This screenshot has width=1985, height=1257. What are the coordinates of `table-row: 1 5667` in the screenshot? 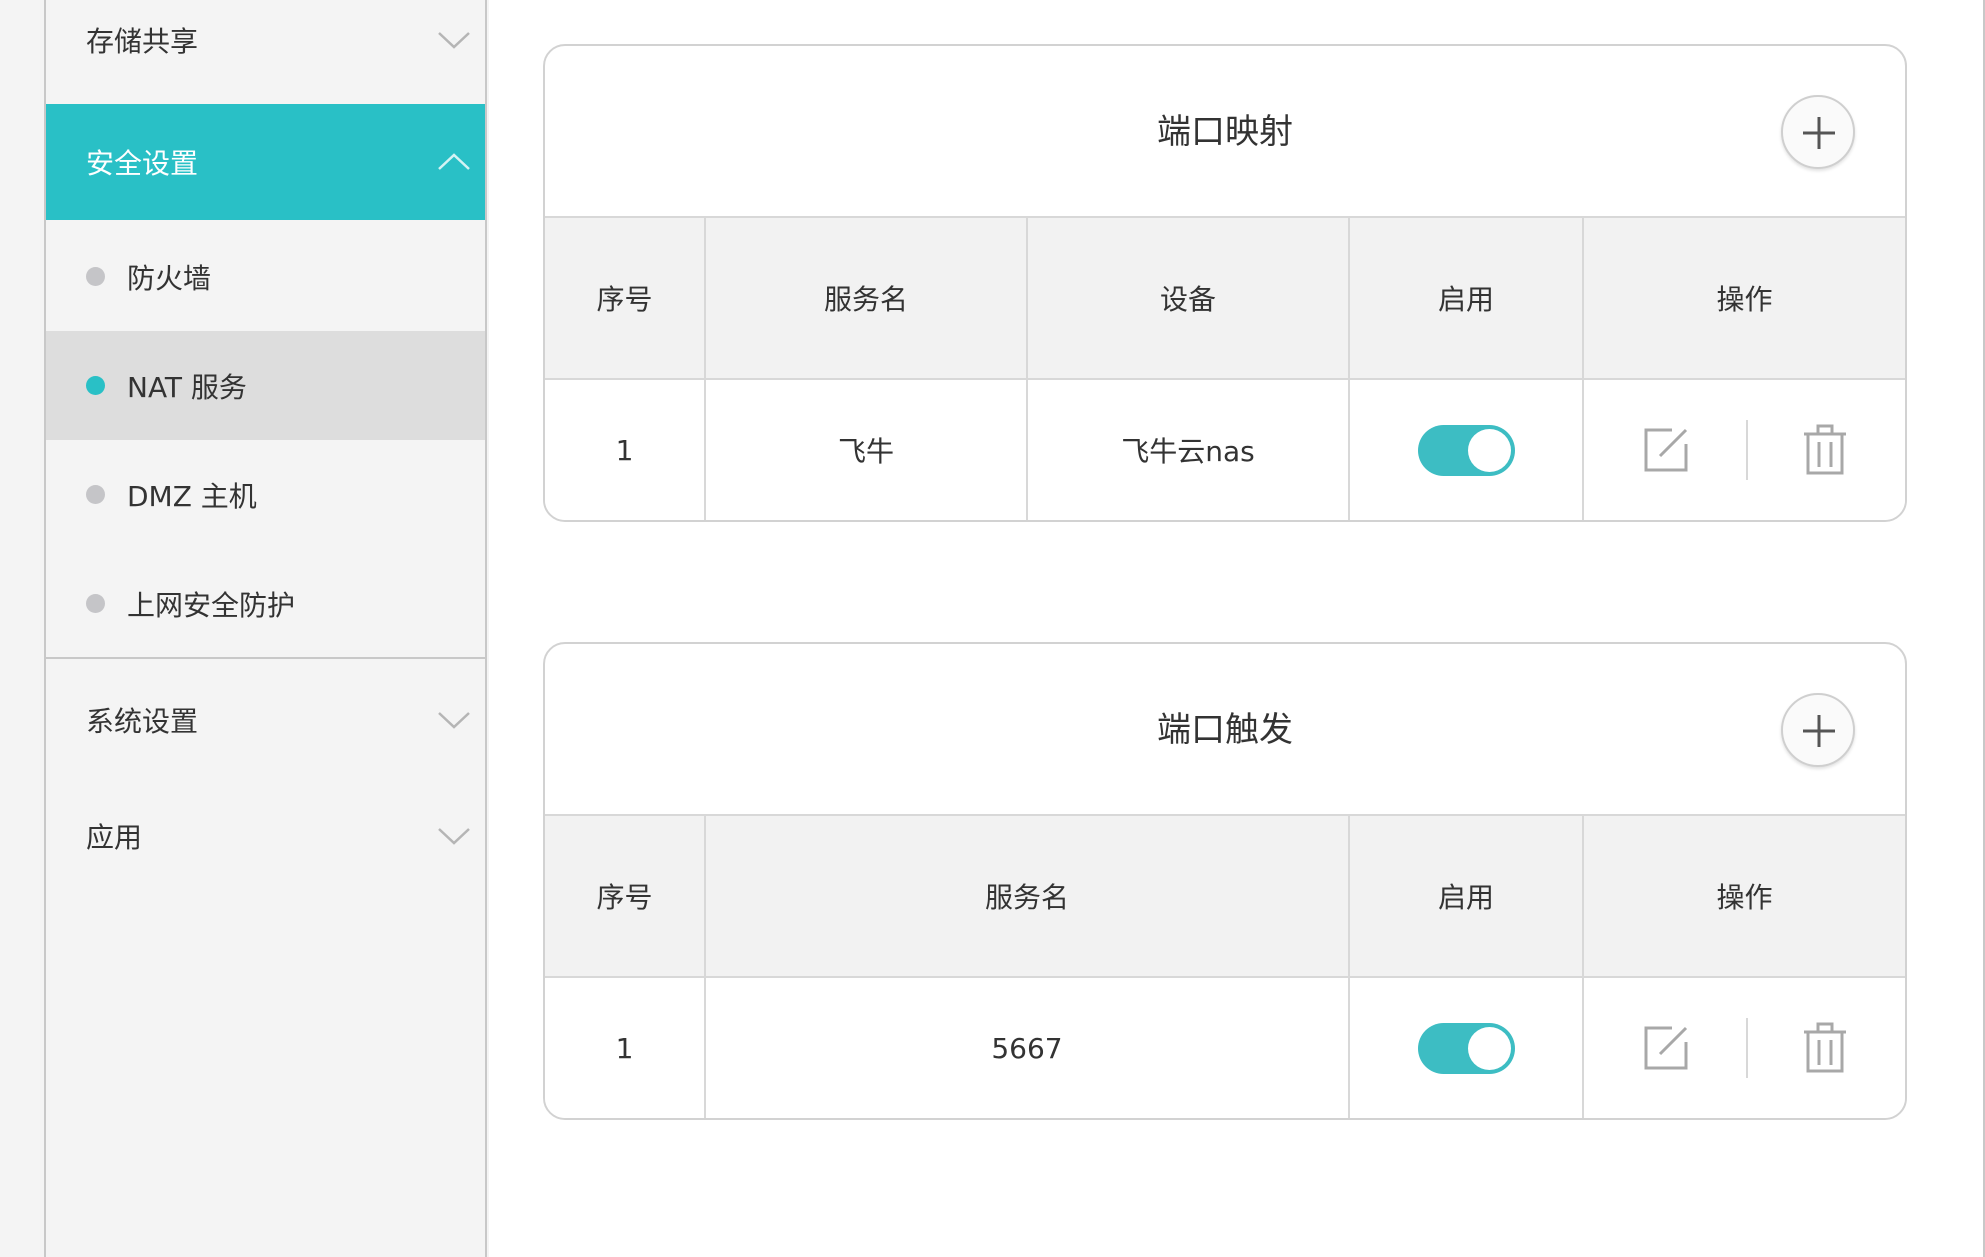 It's located at (1225, 1048).